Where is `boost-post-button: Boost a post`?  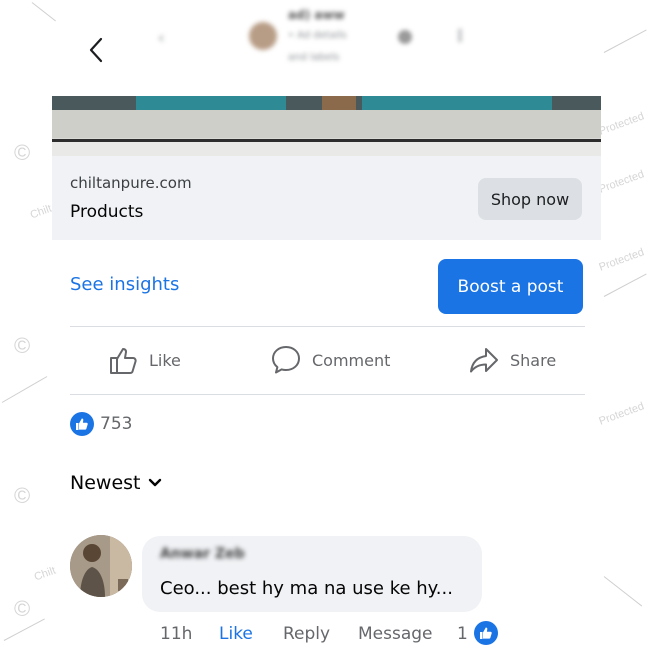 boost-post-button: Boost a post is located at coordinates (510, 286).